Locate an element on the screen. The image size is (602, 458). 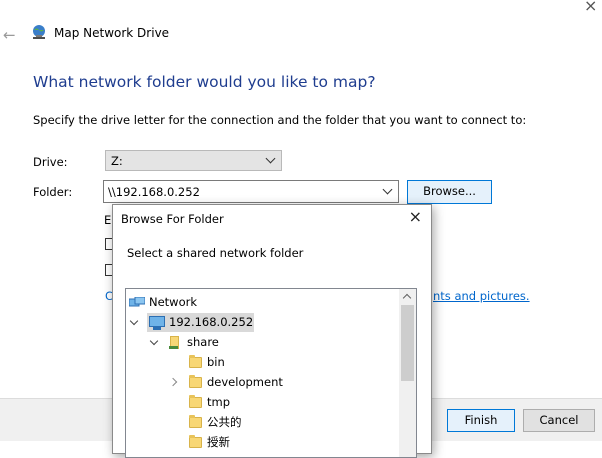
tree-scrollbar is located at coordinates (407, 373).